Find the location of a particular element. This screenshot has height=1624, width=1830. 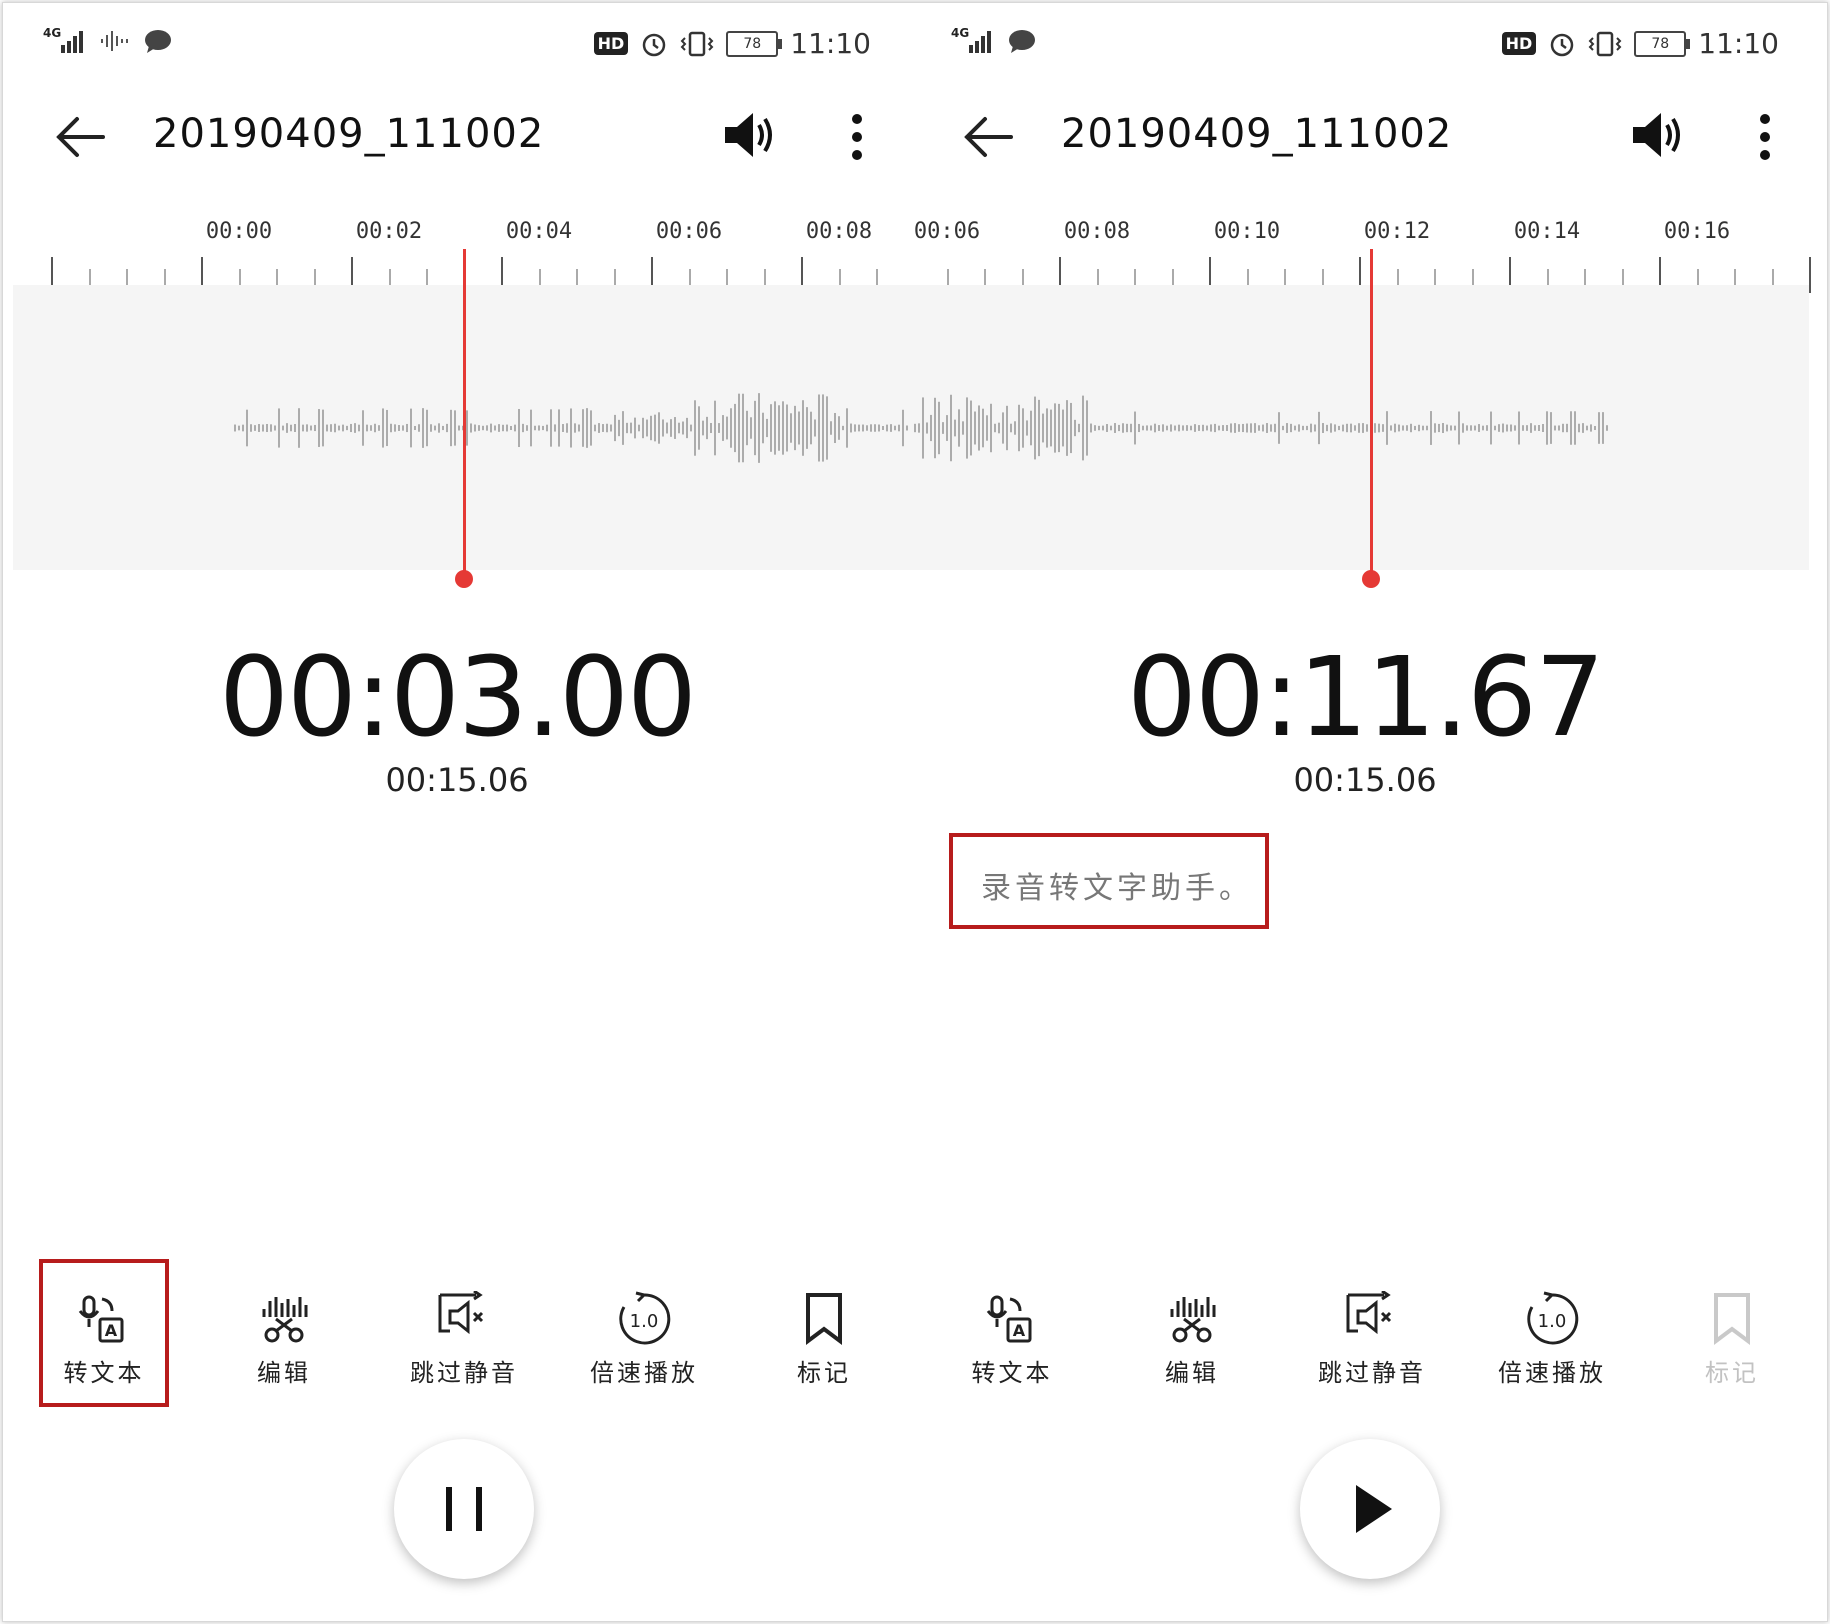

timeline-label: 00:00 is located at coordinates (239, 231).